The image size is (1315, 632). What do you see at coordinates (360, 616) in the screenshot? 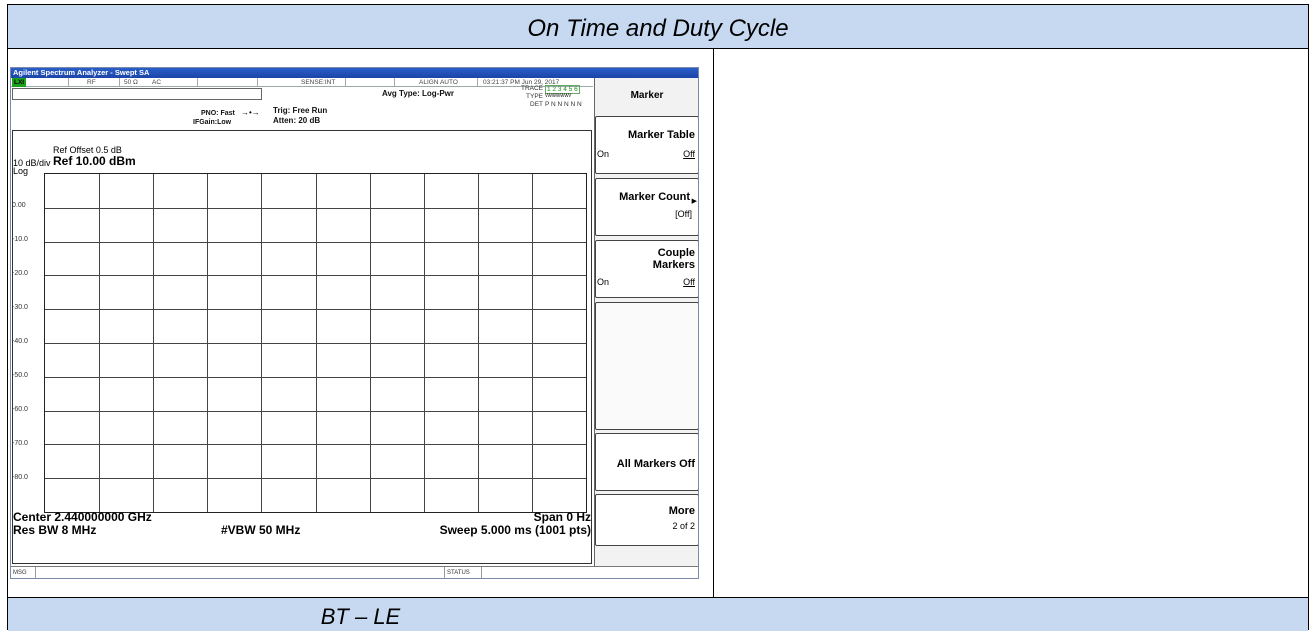
I see `figure-caption: BT – LE` at bounding box center [360, 616].